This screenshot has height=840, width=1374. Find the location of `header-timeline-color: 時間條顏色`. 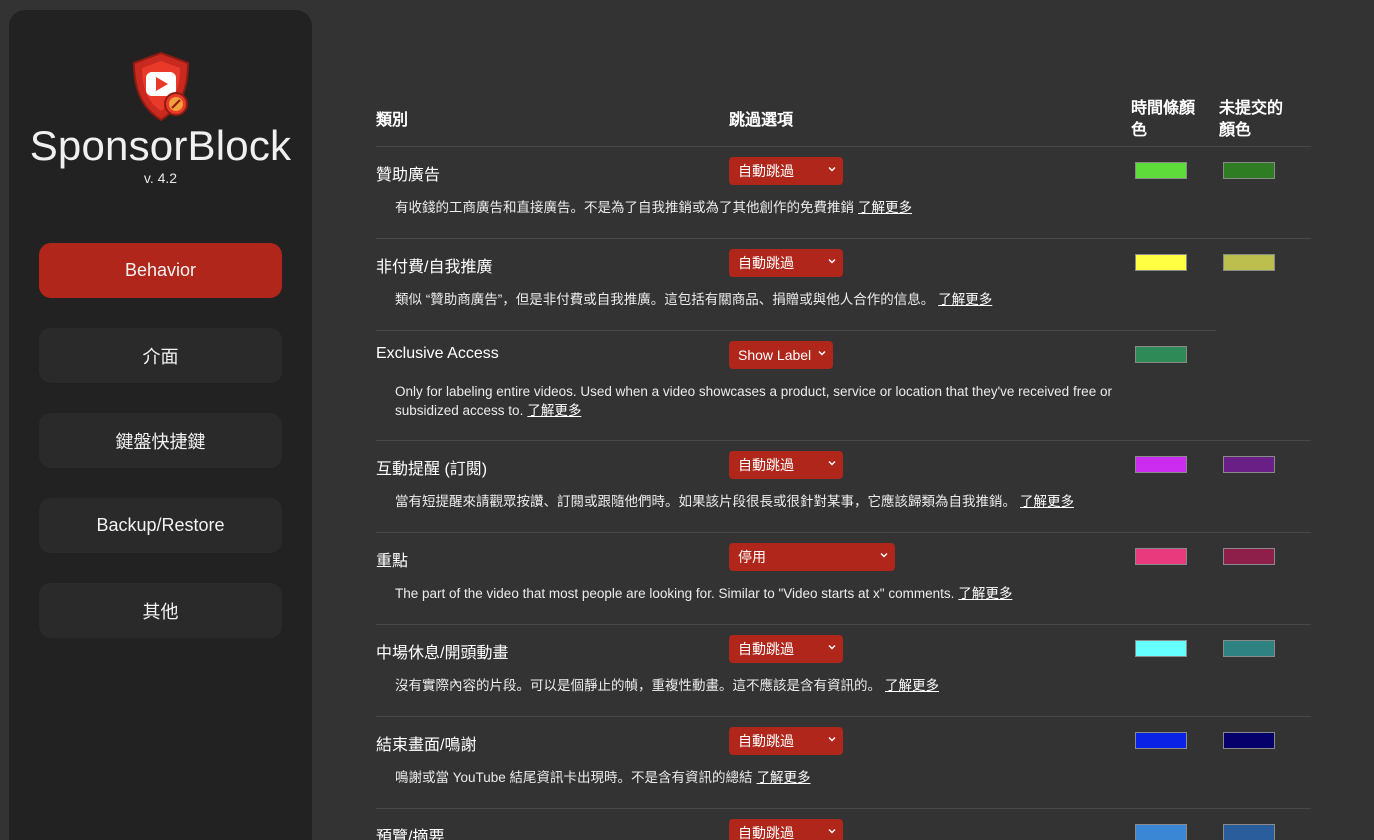

header-timeline-color: 時間條顏色 is located at coordinates (1163, 119).